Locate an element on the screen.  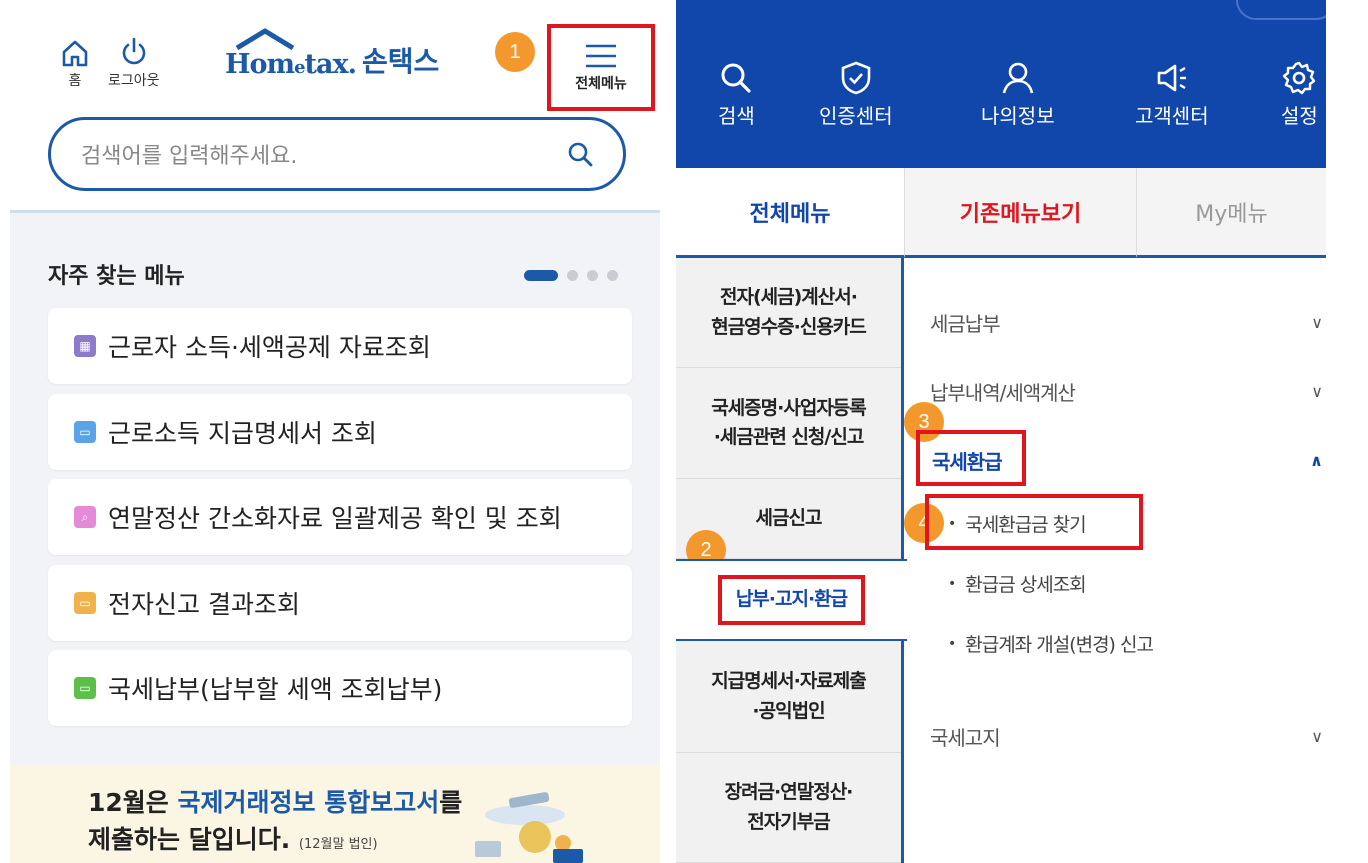
faq-item-year-end-settlement: ⌕ 연말정산 간소화자료 일괄제공 확인 및 조회 is located at coordinates (340, 517).